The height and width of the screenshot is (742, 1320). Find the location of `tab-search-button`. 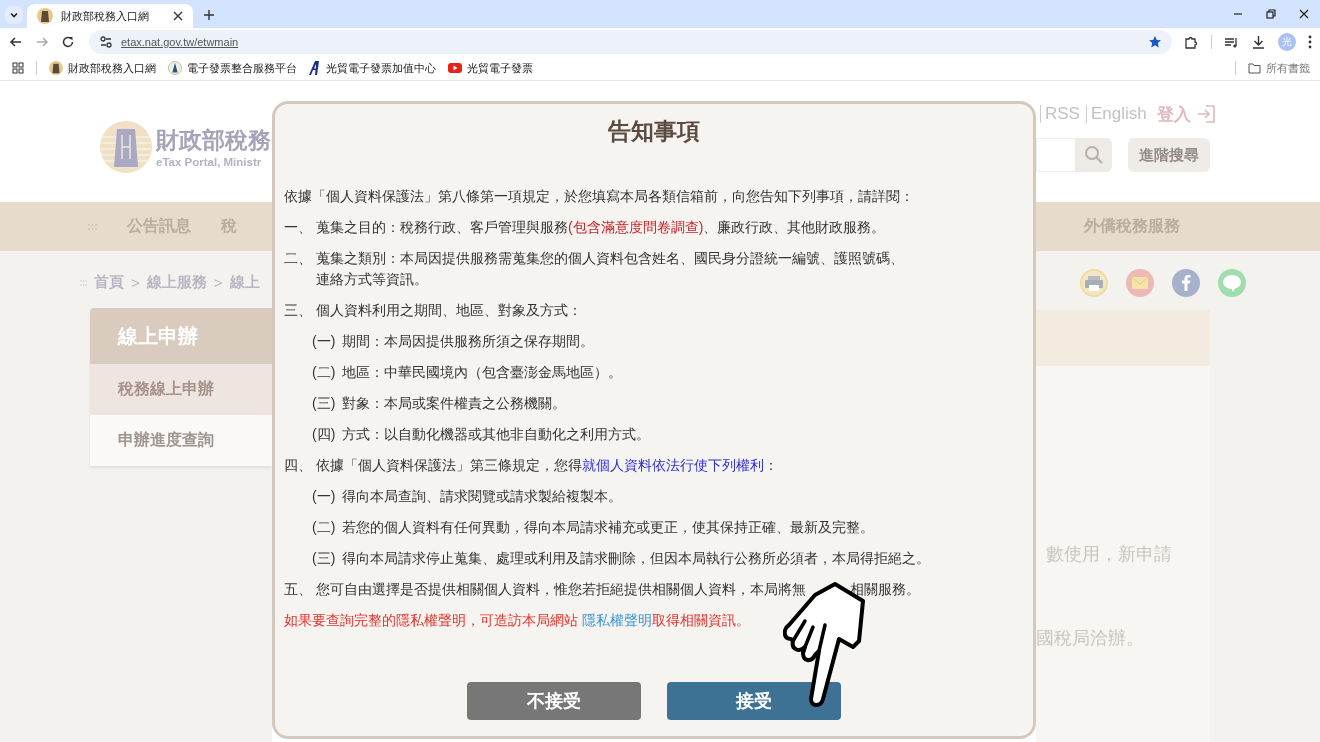

tab-search-button is located at coordinates (14, 15).